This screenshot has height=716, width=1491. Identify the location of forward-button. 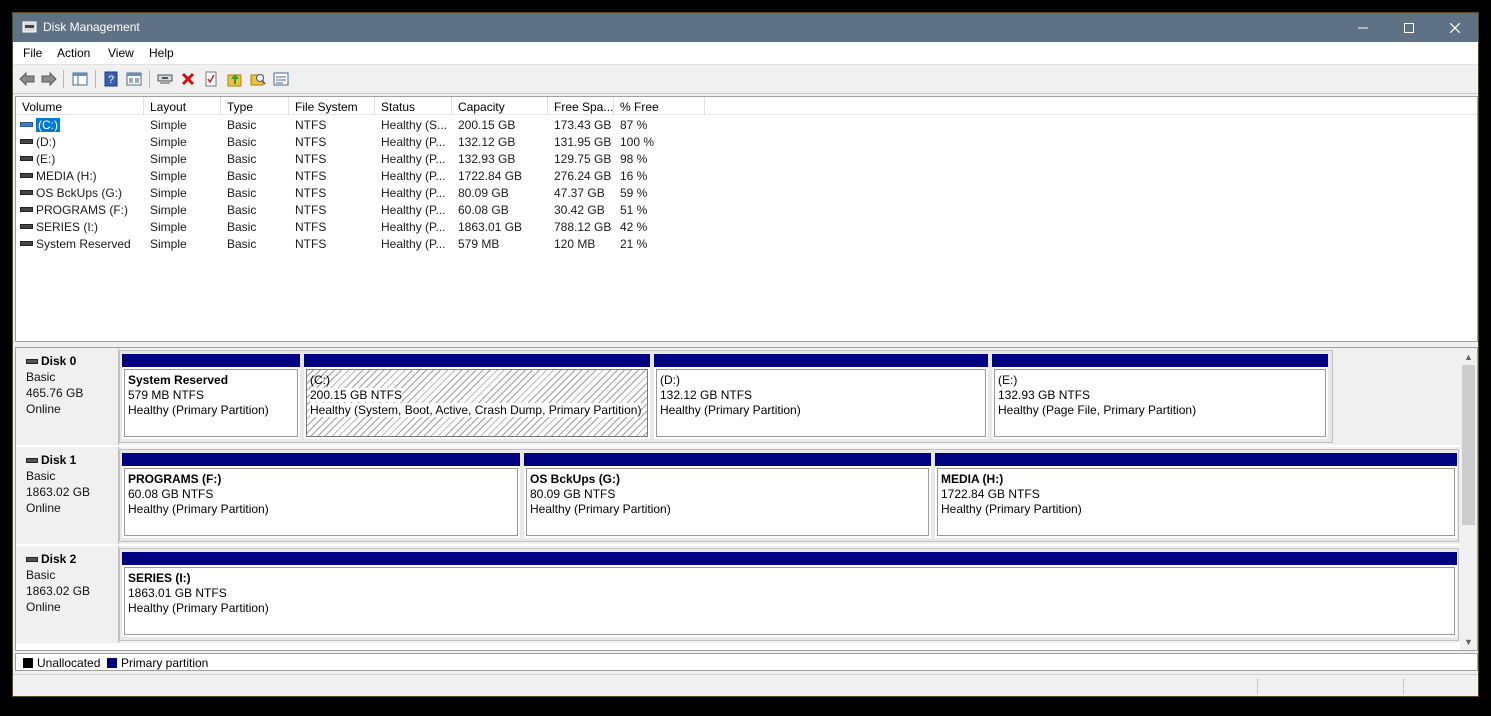
(49, 79).